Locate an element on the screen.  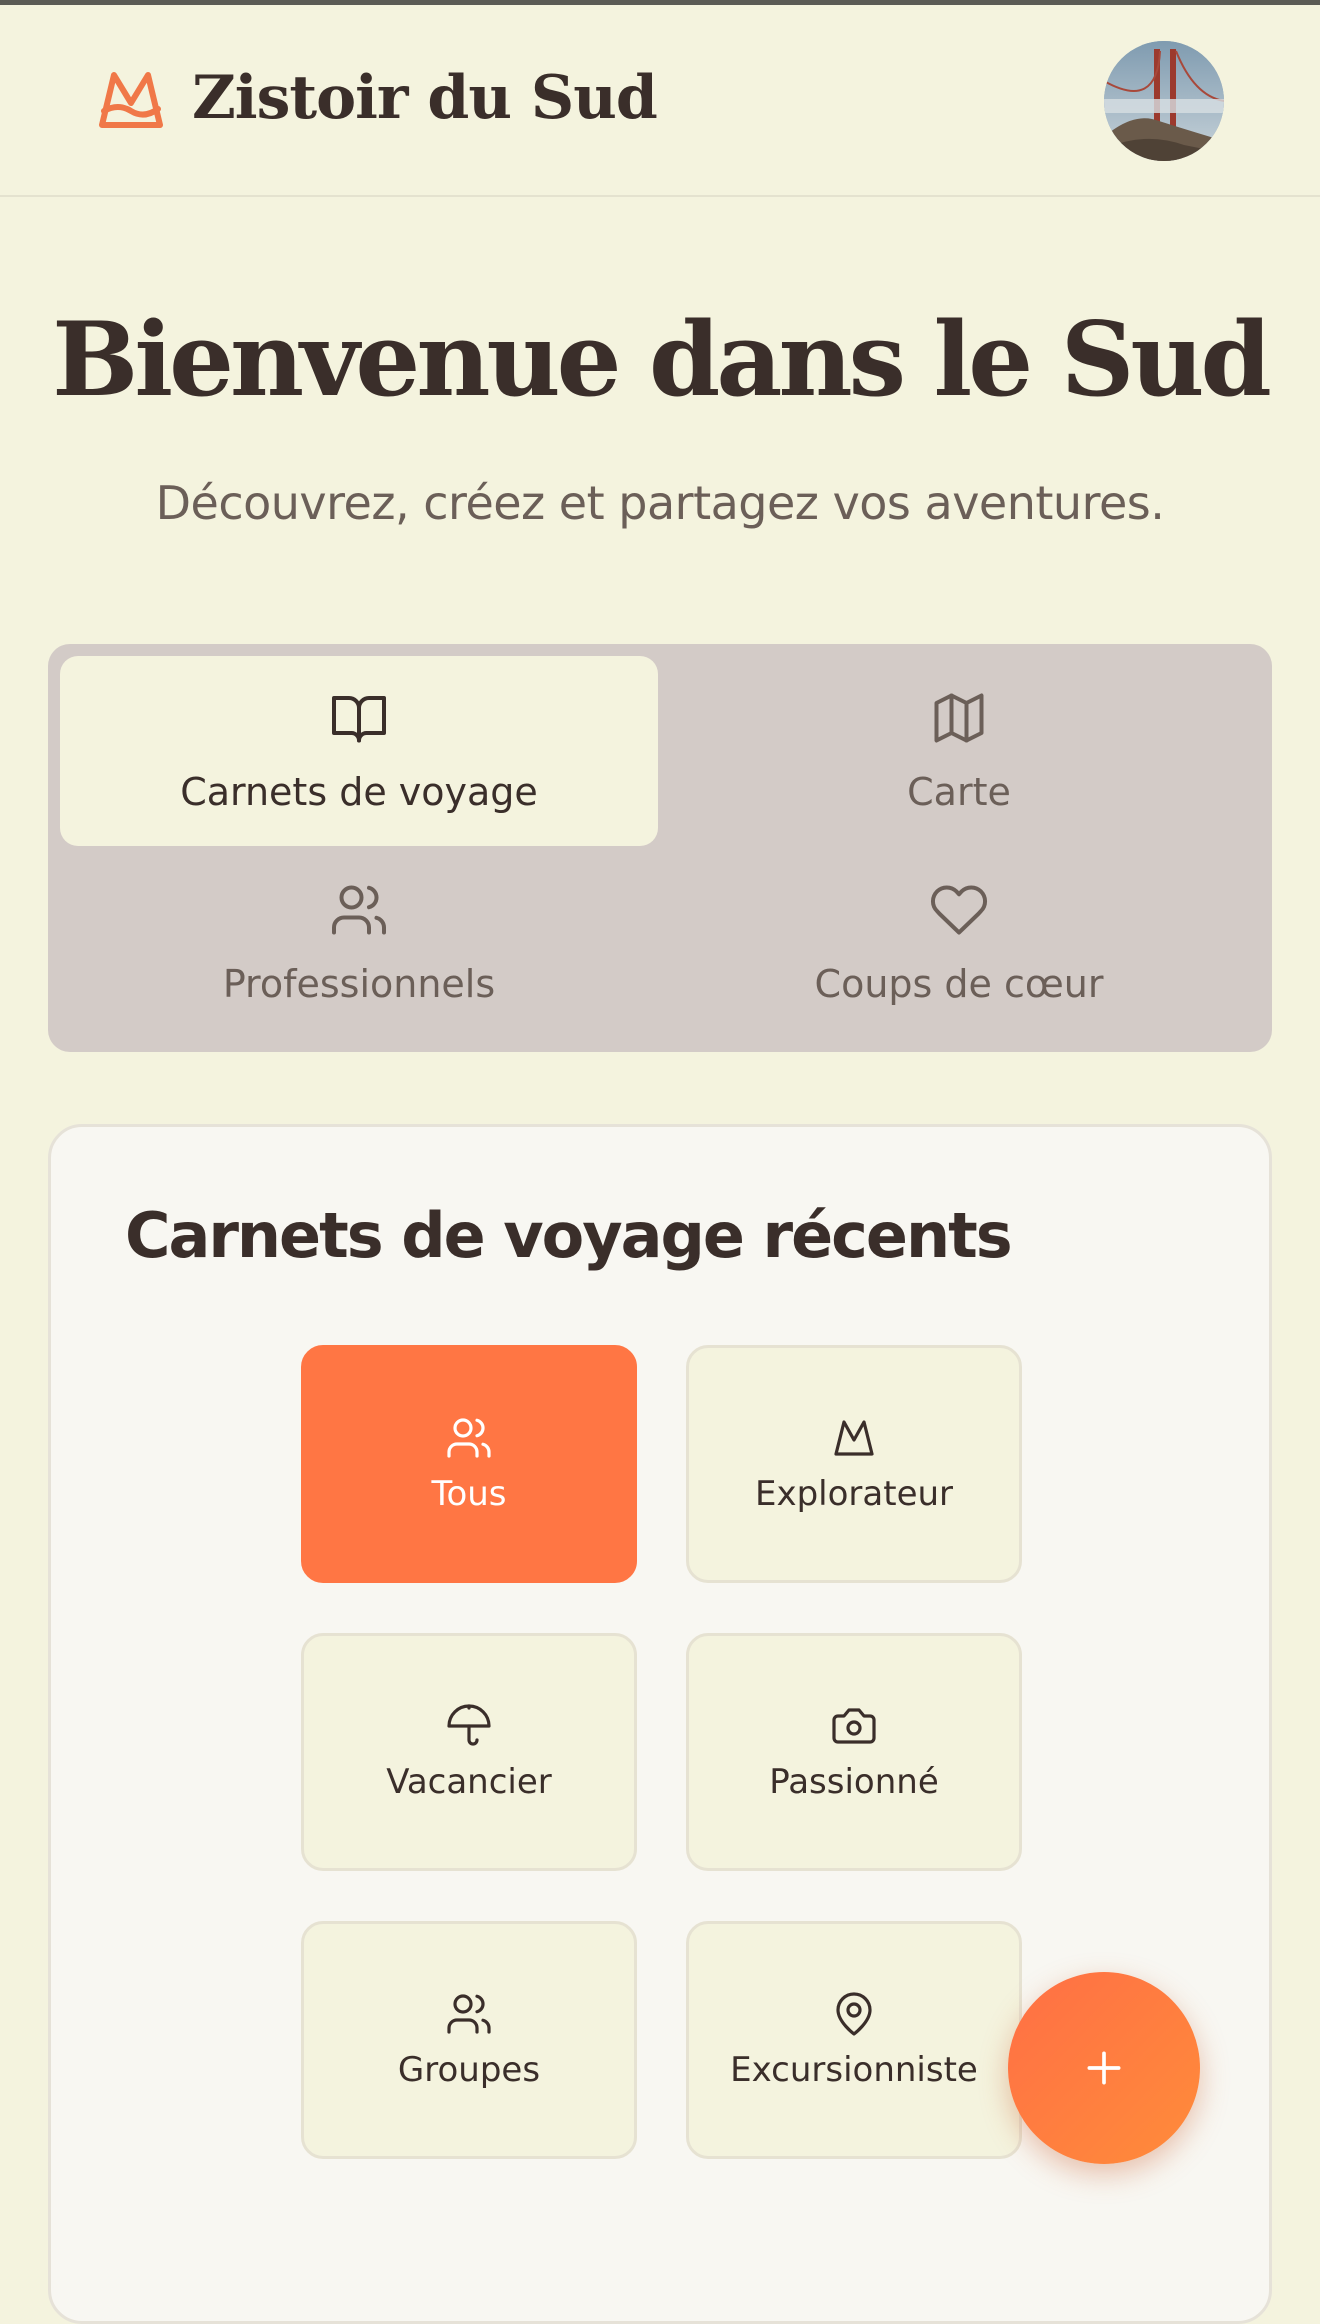
filter-label: Tous is located at coordinates (469, 1494).